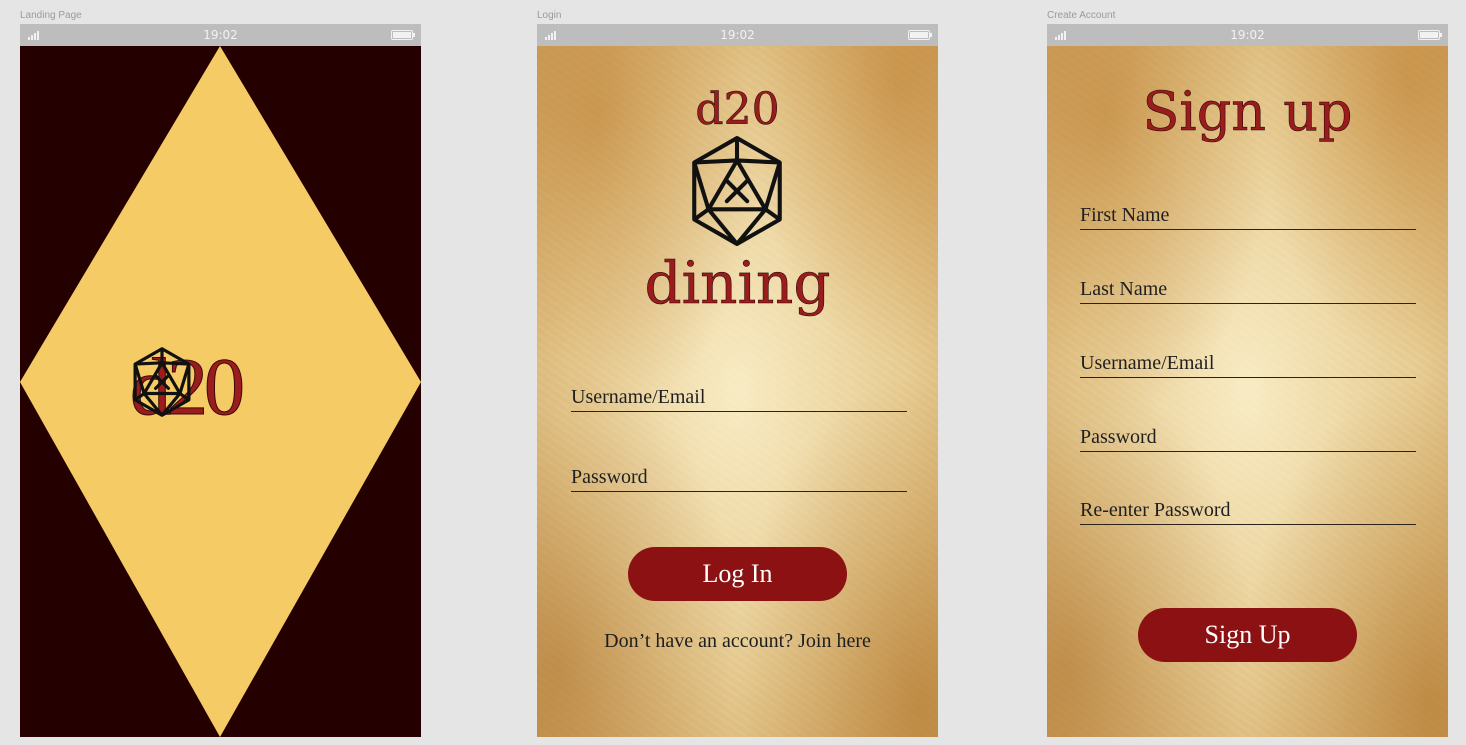 The height and width of the screenshot is (745, 1466). Describe the element at coordinates (1081, 15) in the screenshot. I see `frame-label-create-account: Create Account` at that location.